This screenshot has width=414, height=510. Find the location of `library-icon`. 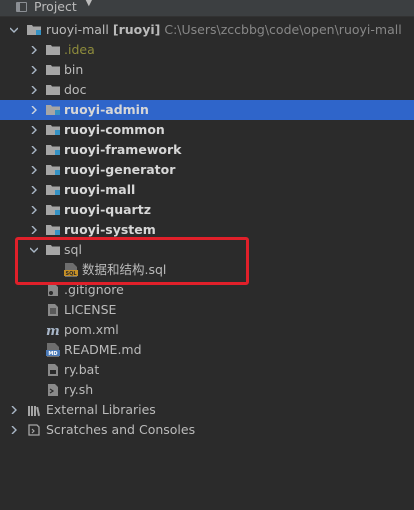

library-icon is located at coordinates (34, 410).